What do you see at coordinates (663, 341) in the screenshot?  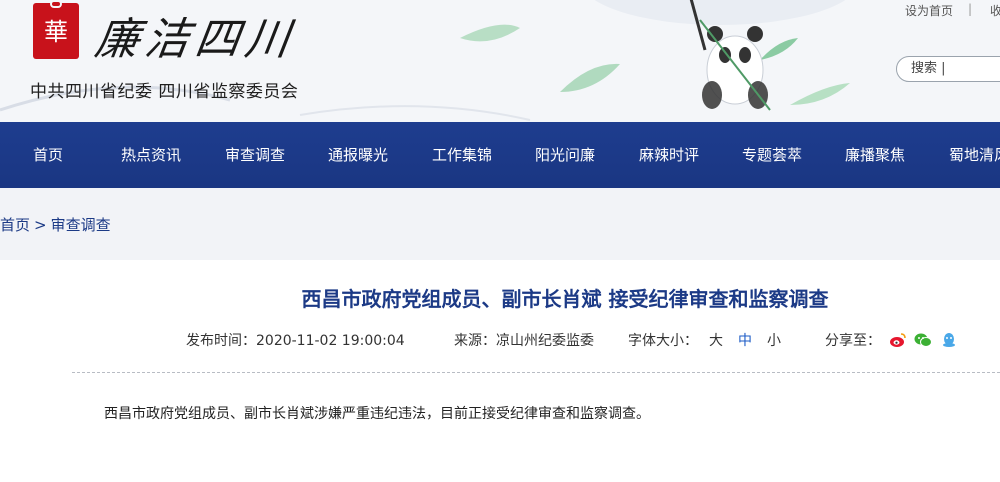 I see `font-size-label: 字体大小：` at bounding box center [663, 341].